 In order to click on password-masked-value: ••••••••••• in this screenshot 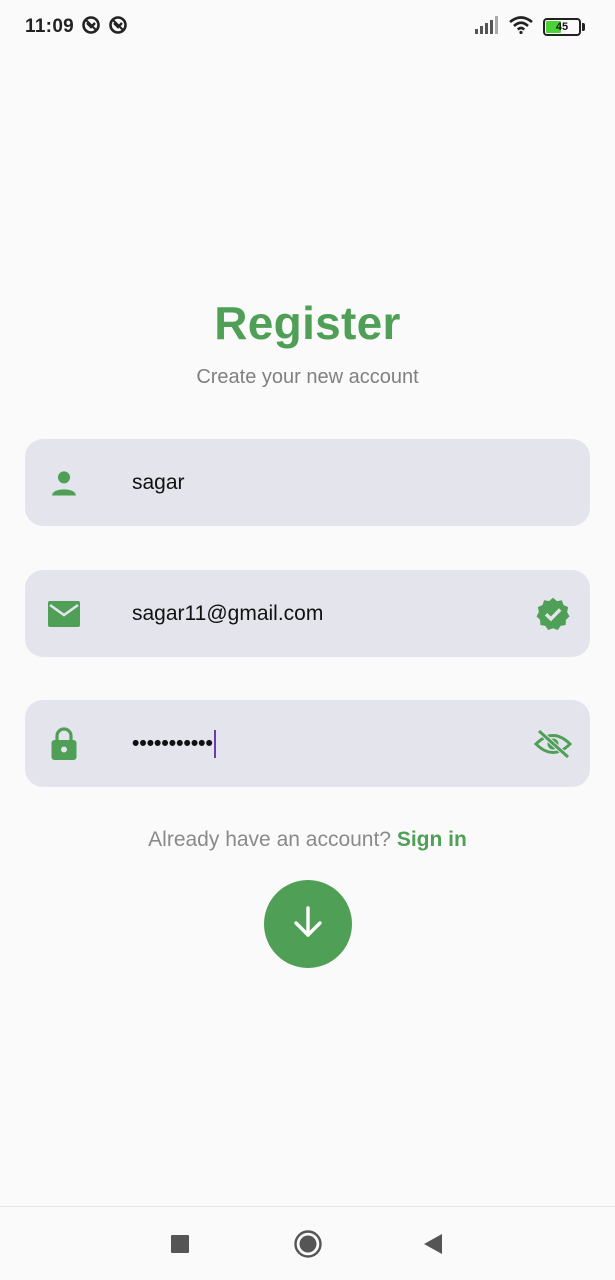, I will do `click(172, 743)`.